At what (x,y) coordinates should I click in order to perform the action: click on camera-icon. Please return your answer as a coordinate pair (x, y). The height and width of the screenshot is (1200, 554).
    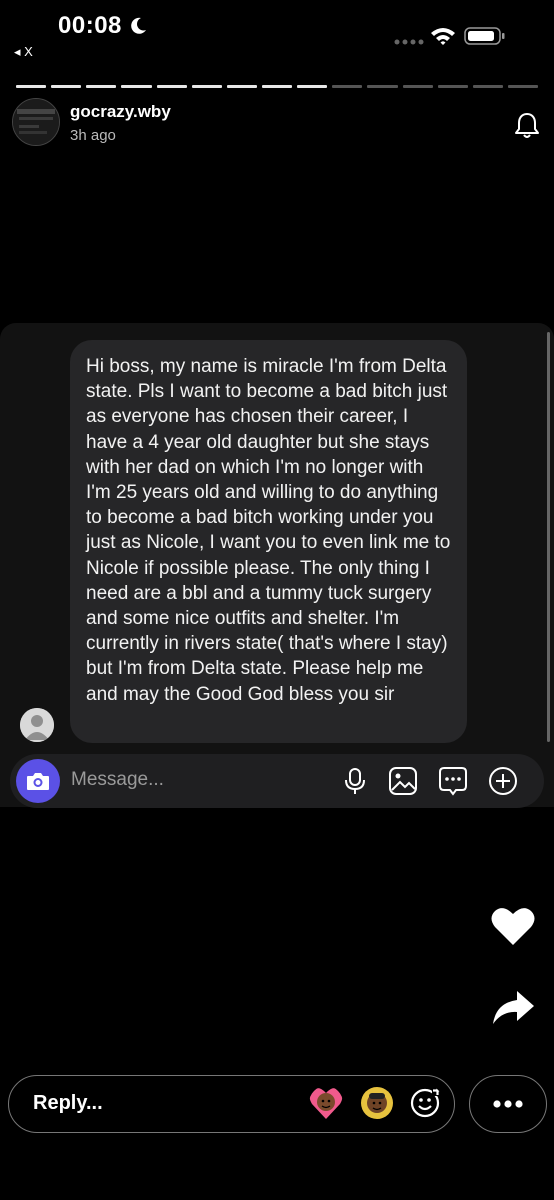
    Looking at the image, I should click on (38, 781).